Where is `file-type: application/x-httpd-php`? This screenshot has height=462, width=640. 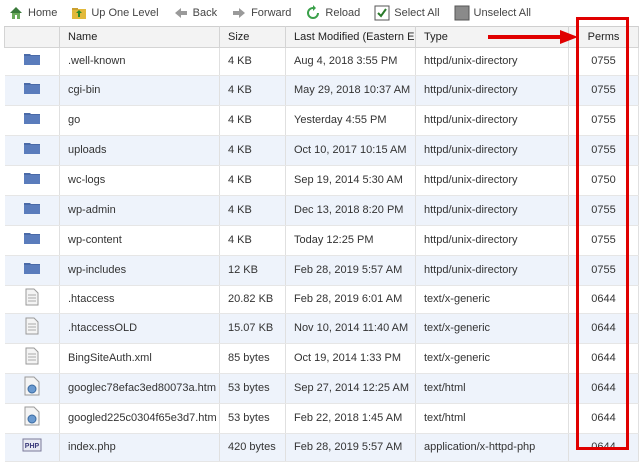
file-type: application/x-httpd-php is located at coordinates (492, 447).